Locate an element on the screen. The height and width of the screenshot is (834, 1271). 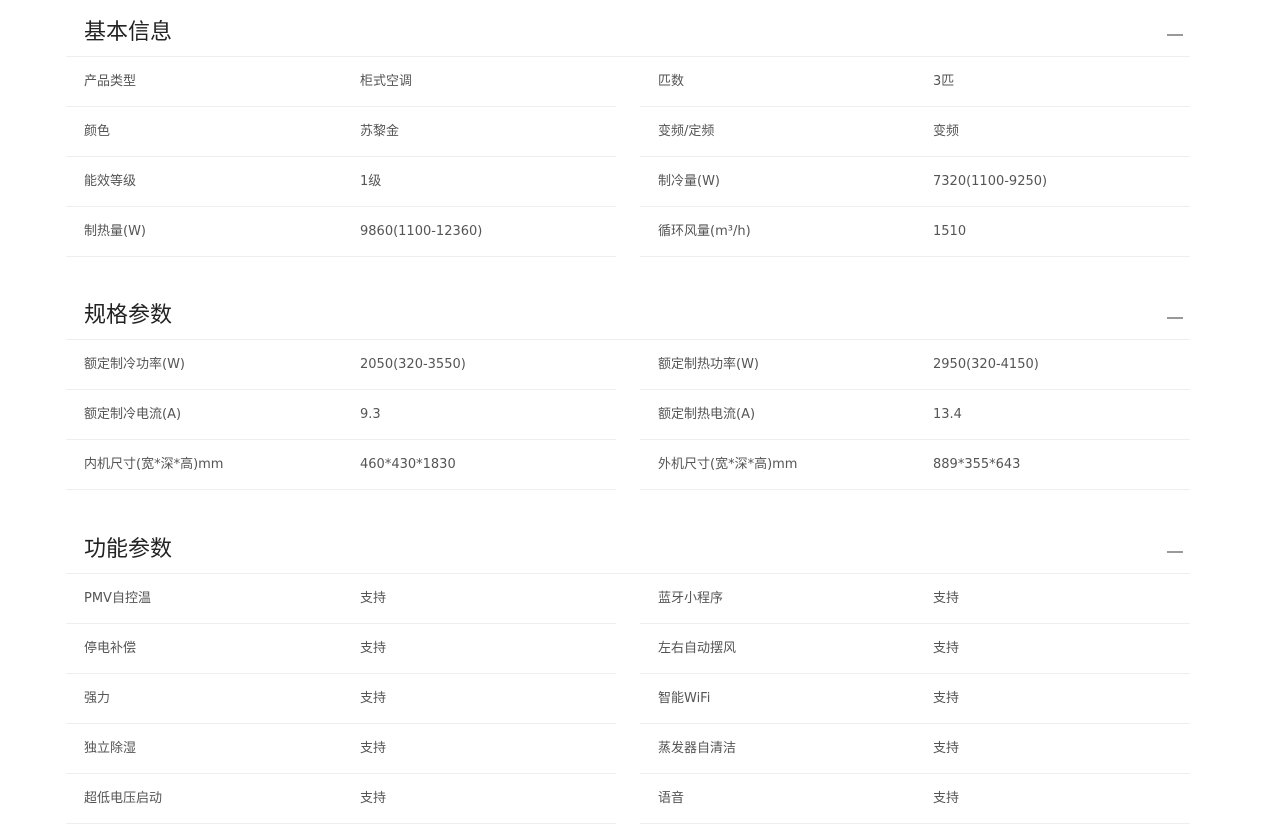
spec-cell: PMV自控温 支持 is located at coordinates (341, 599).